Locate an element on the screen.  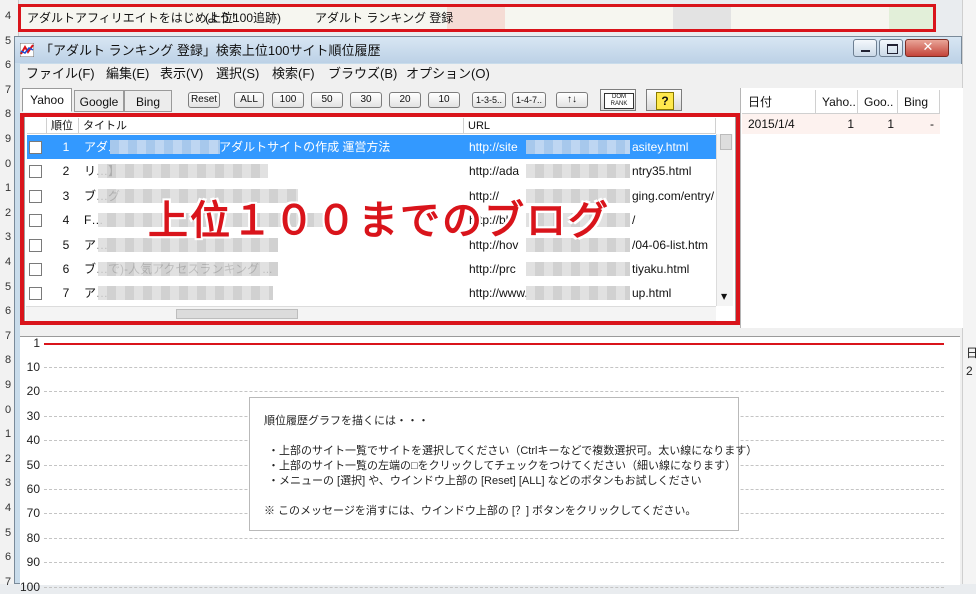
help-message-line: 順位履歴グラフを描くには・・・ is located at coordinates (346, 421).